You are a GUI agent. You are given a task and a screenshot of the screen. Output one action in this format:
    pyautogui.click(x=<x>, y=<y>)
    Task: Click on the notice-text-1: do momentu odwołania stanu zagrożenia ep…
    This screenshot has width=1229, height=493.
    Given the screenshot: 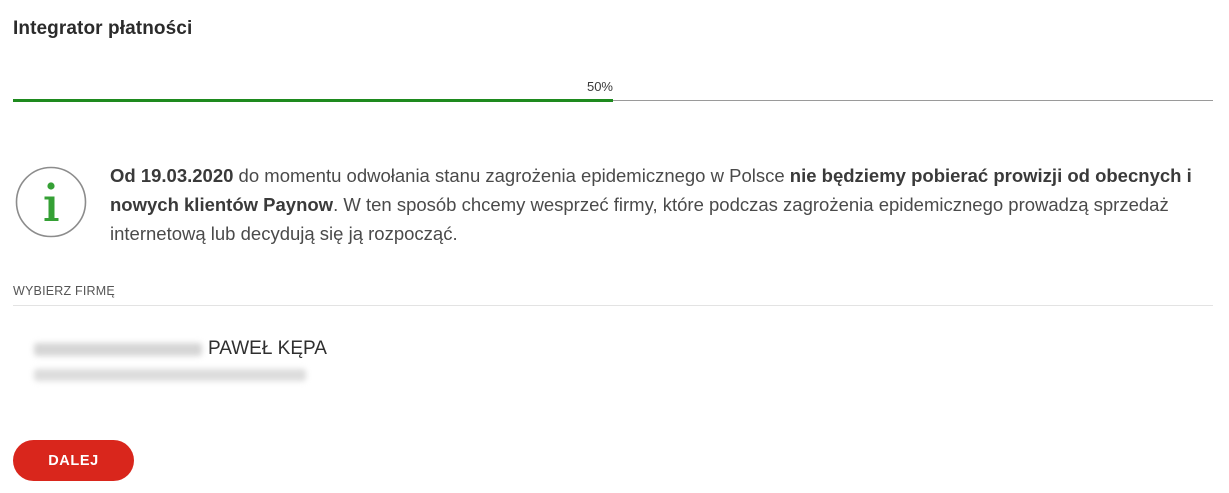 What is the action you would take?
    pyautogui.click(x=511, y=175)
    